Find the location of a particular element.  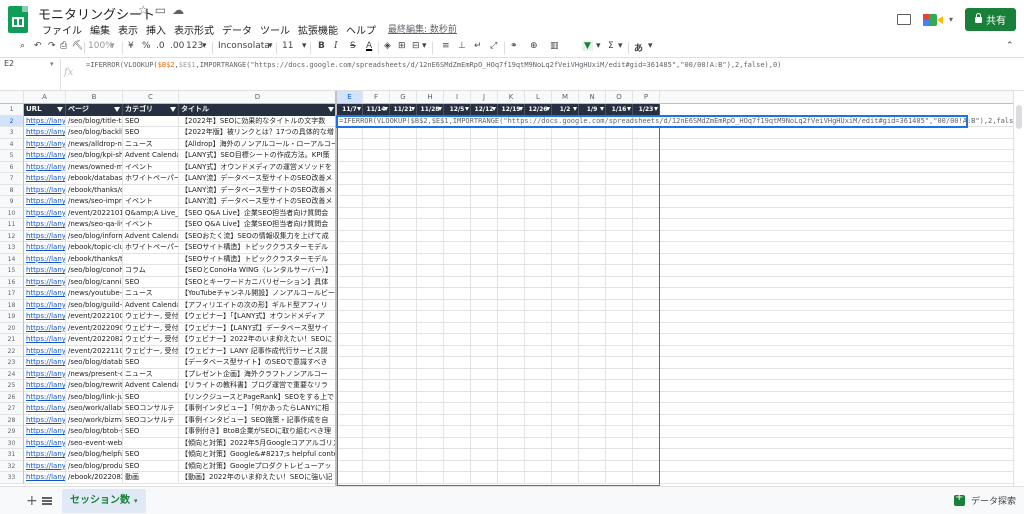

column-header-k: K is located at coordinates (511, 97).